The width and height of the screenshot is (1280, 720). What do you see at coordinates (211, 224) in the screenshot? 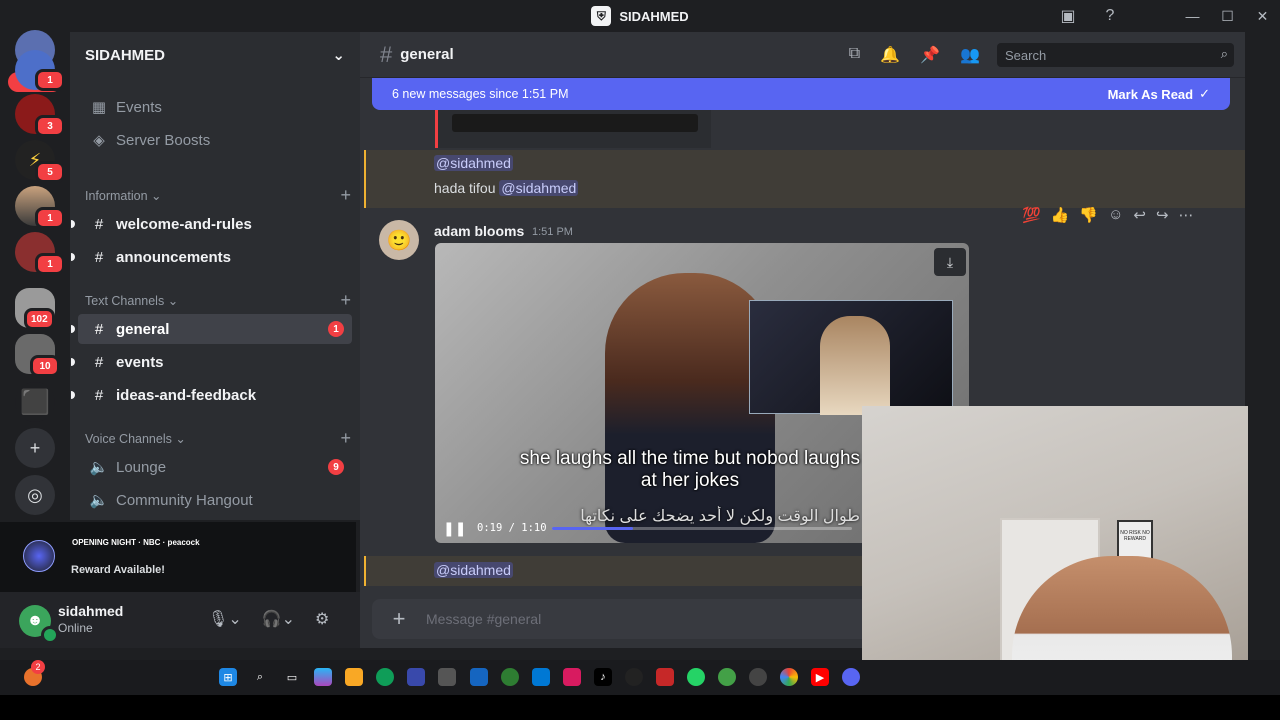
I see `sidebar-item-welcome: # welcome-and-rules` at bounding box center [211, 224].